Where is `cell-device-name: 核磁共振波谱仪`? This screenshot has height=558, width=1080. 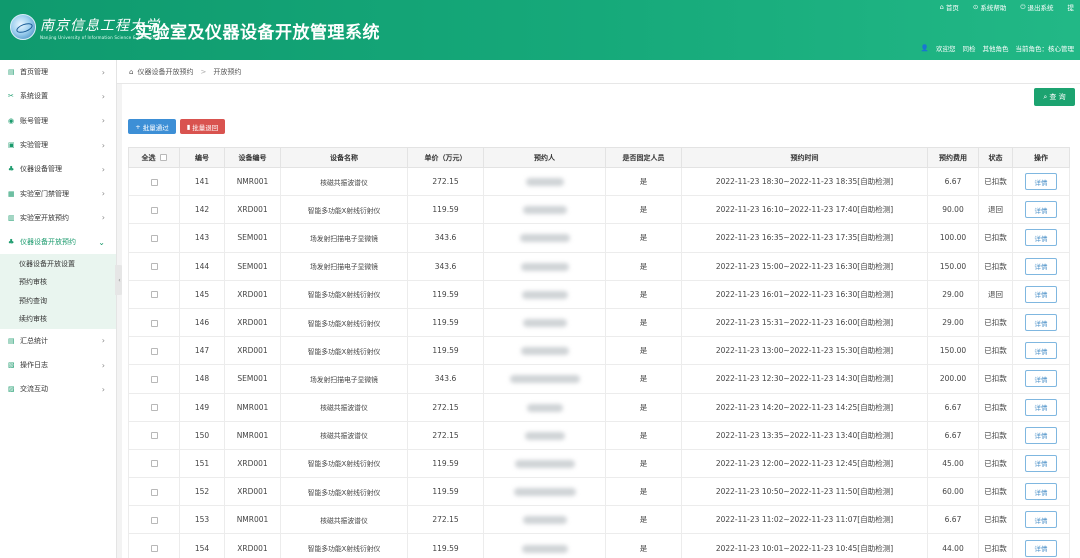
cell-device-name: 核磁共振波谱仪 is located at coordinates (344, 181).